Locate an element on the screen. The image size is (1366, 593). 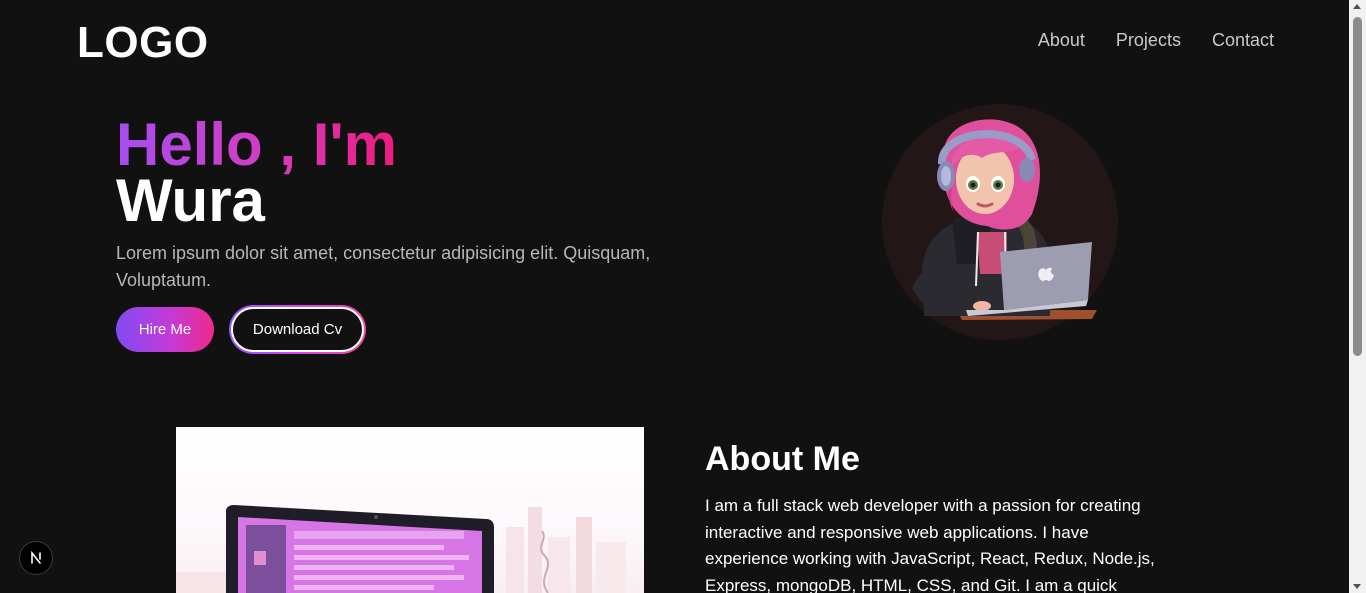
download-cv-button: Download Cv is located at coordinates (297, 329).